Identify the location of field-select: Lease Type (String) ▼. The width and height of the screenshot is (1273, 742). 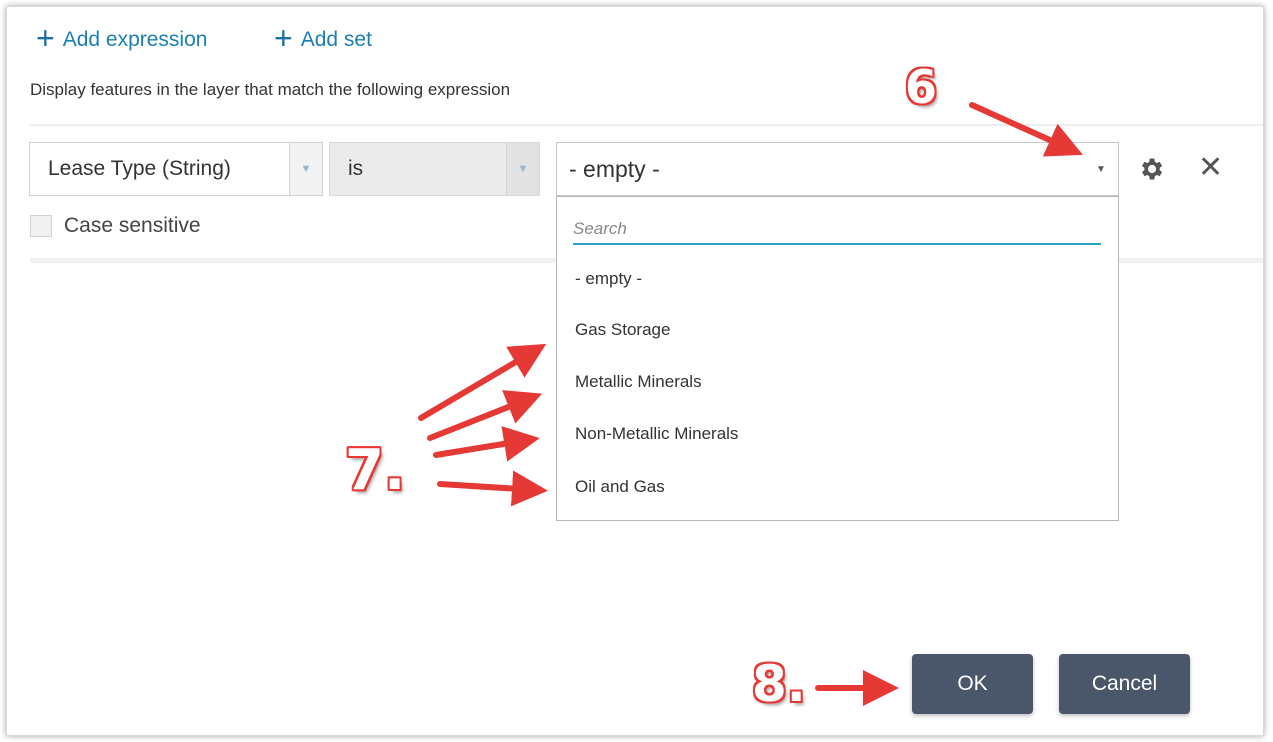
(176, 169).